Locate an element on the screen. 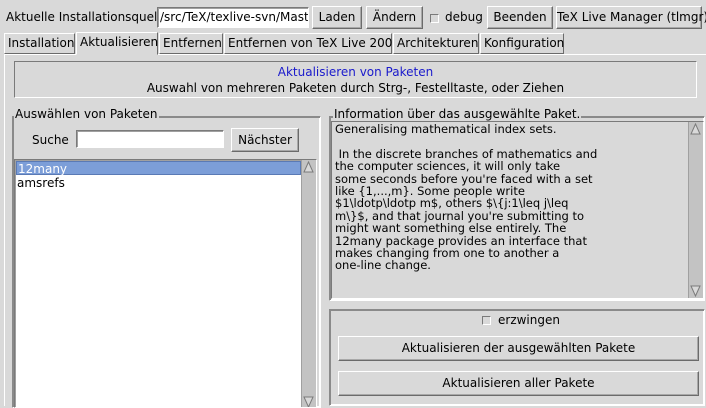 This screenshot has width=706, height=408. search-input is located at coordinates (150, 139).